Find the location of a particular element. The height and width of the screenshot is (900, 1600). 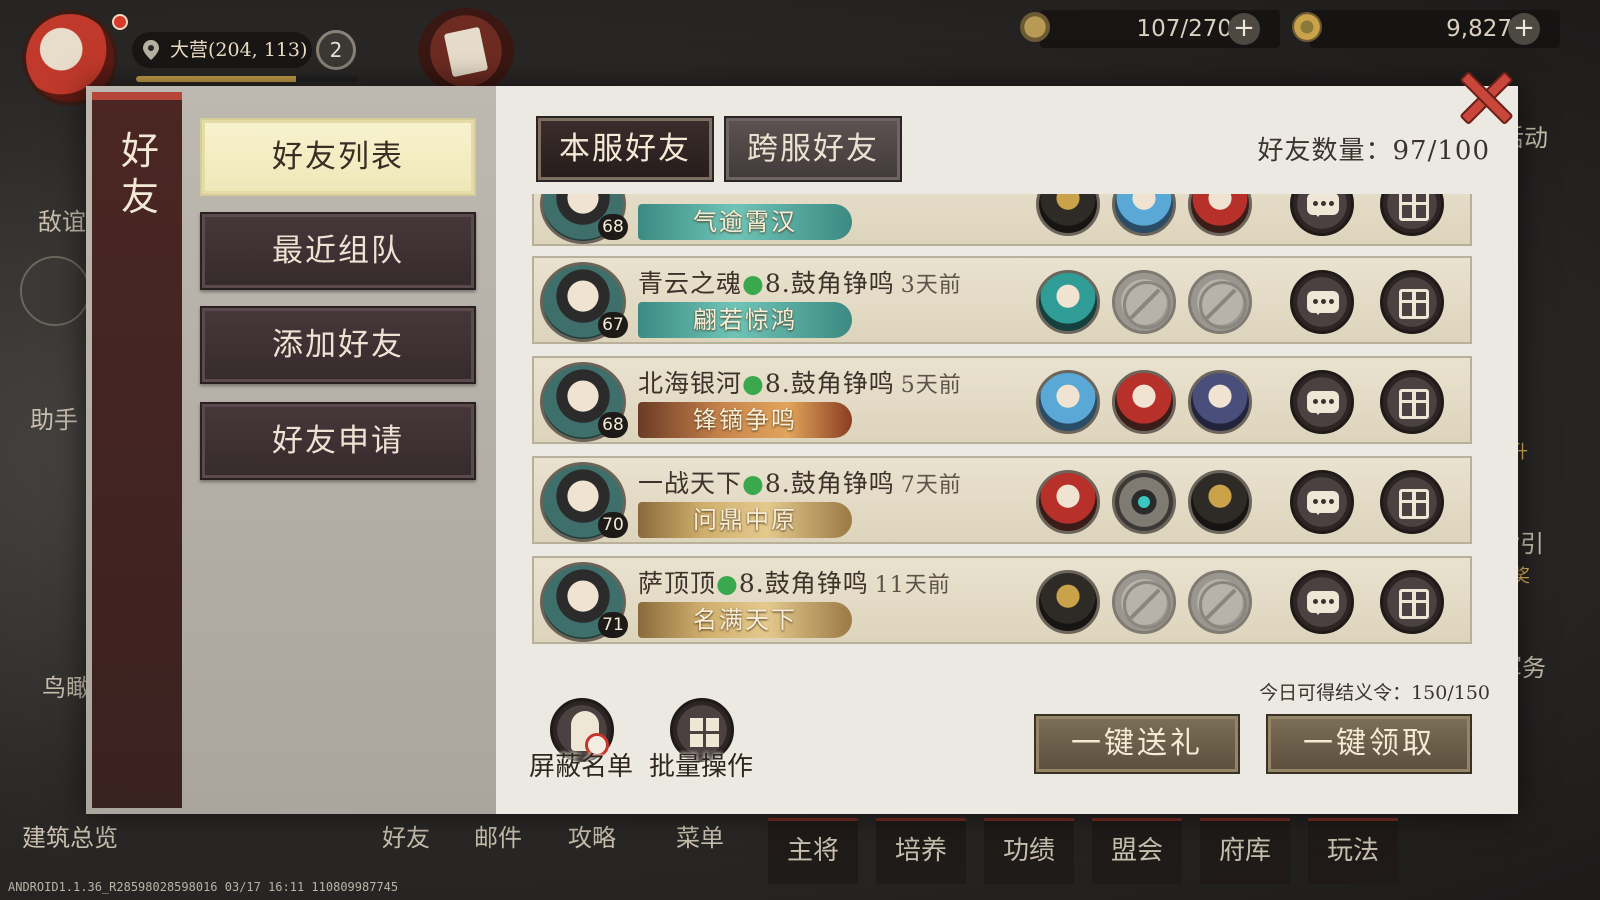

friend-level: 70 is located at coordinates (613, 525).